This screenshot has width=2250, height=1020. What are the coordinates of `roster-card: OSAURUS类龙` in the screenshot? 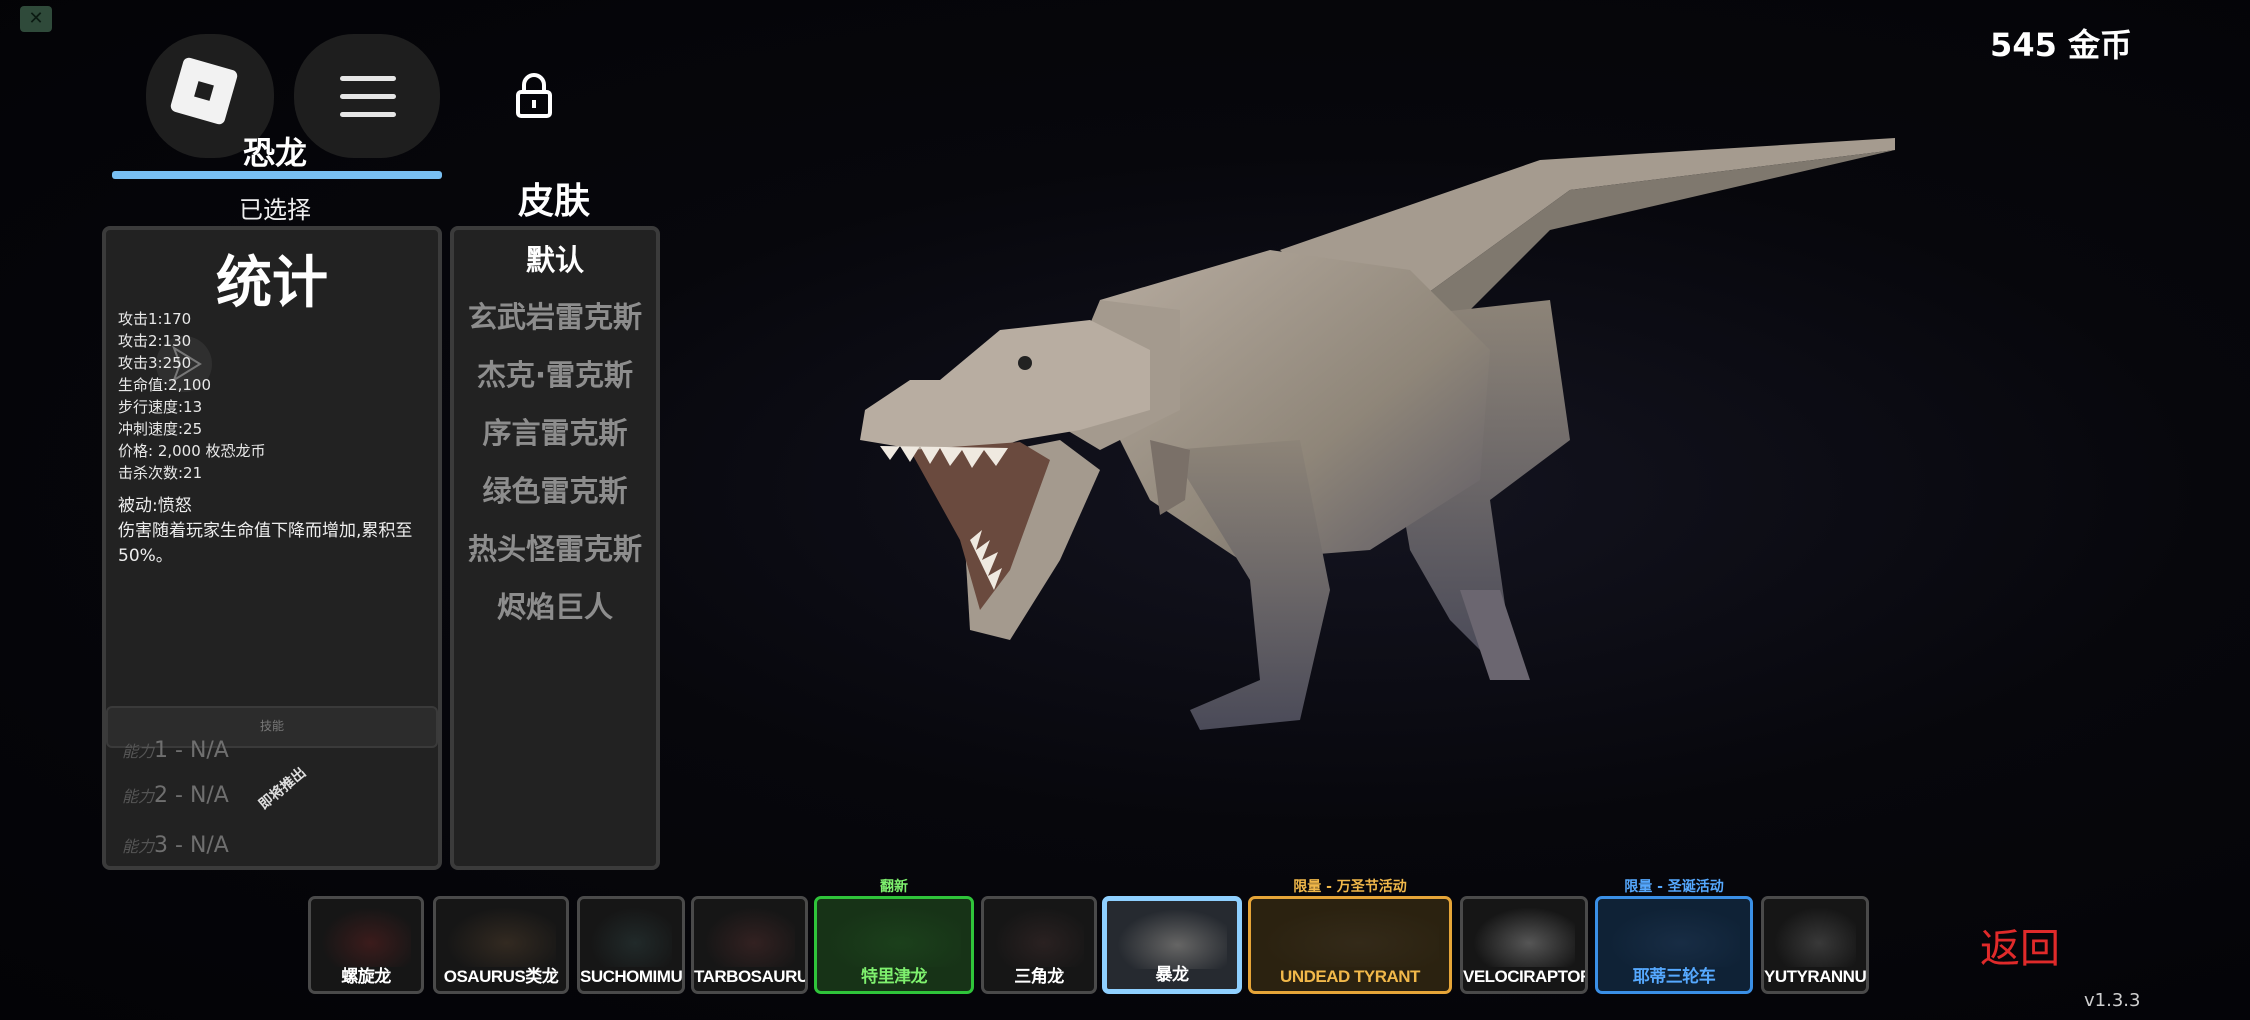 It's located at (501, 945).